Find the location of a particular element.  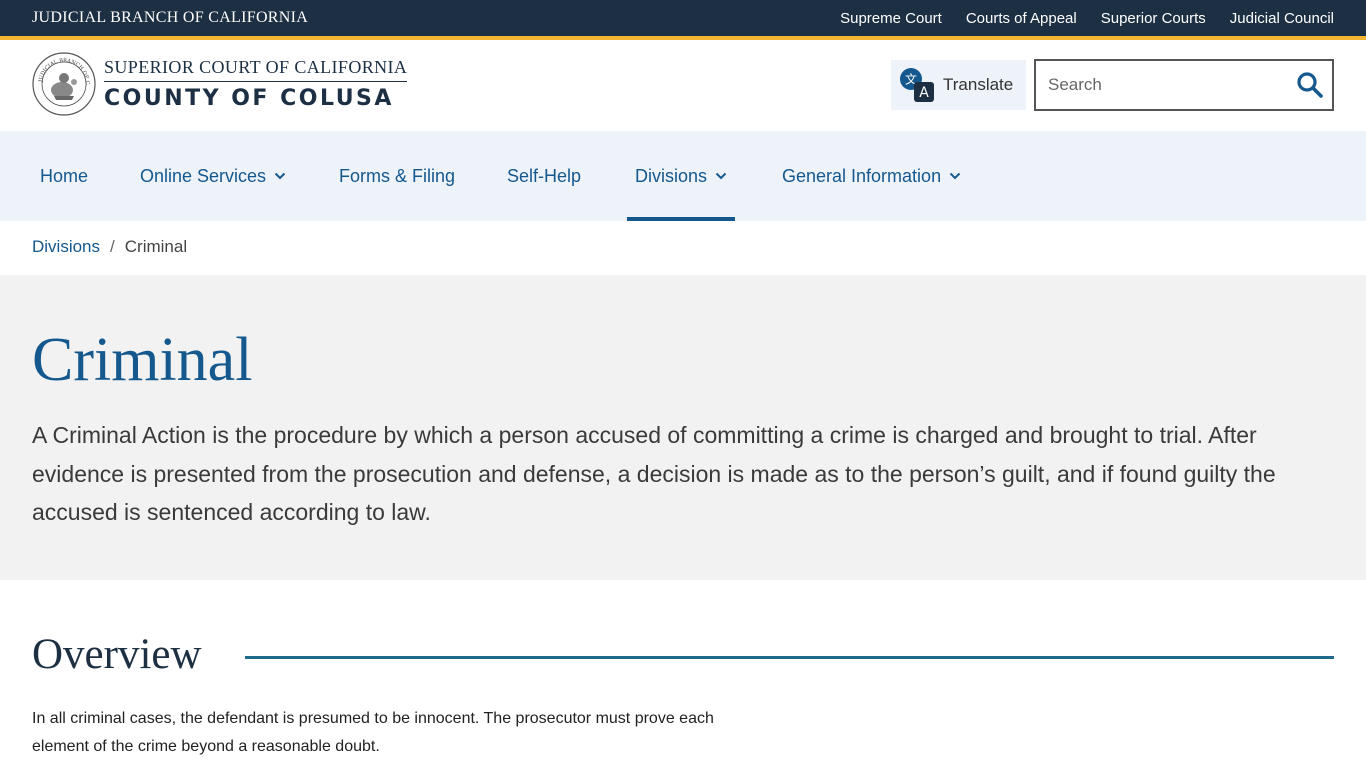

top-link-courts-of-appeal: Courts of Appeal is located at coordinates (1021, 18).